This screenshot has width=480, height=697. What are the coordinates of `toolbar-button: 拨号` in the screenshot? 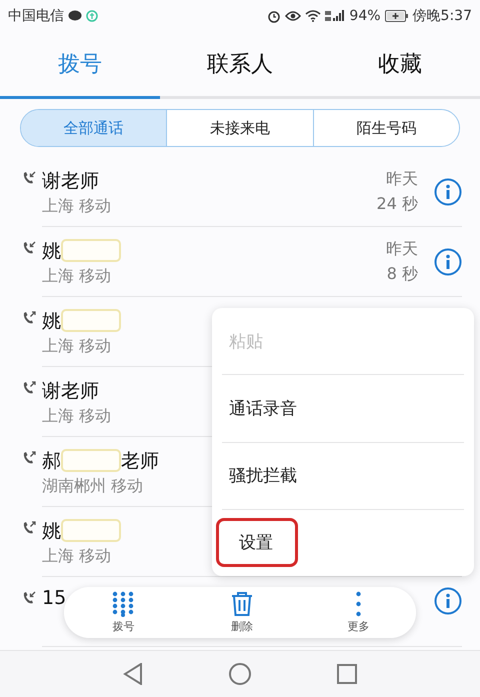 It's located at (123, 612).